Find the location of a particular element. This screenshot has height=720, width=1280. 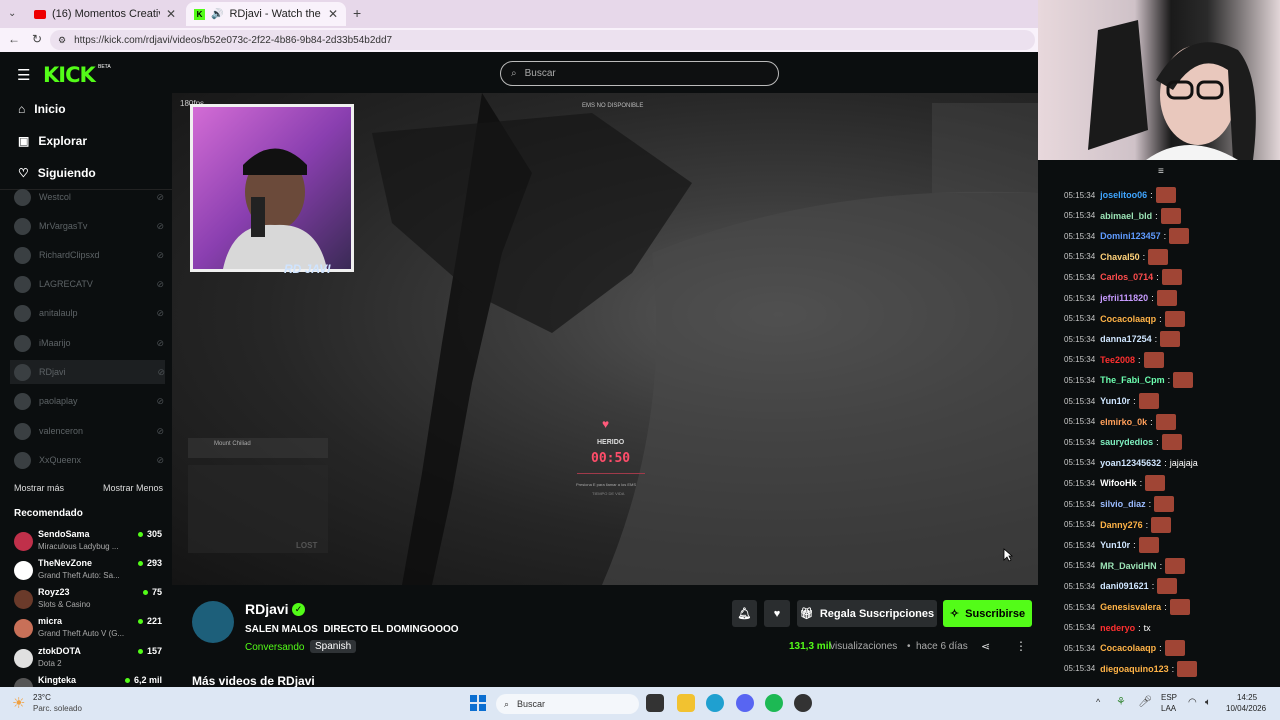

following-item-active: RDjavi ⊘ is located at coordinates (87, 372).